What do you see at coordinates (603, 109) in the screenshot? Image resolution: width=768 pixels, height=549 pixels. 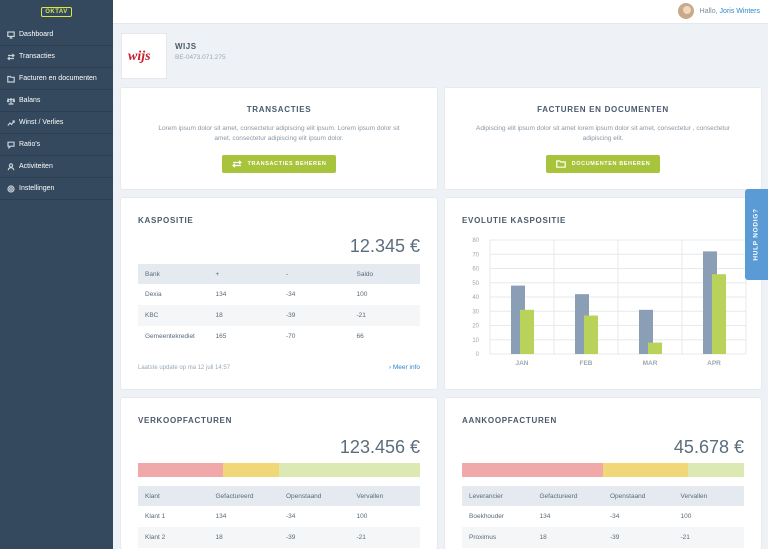 I see `facturen-title: FACTUREN EN DOCUMENTEN` at bounding box center [603, 109].